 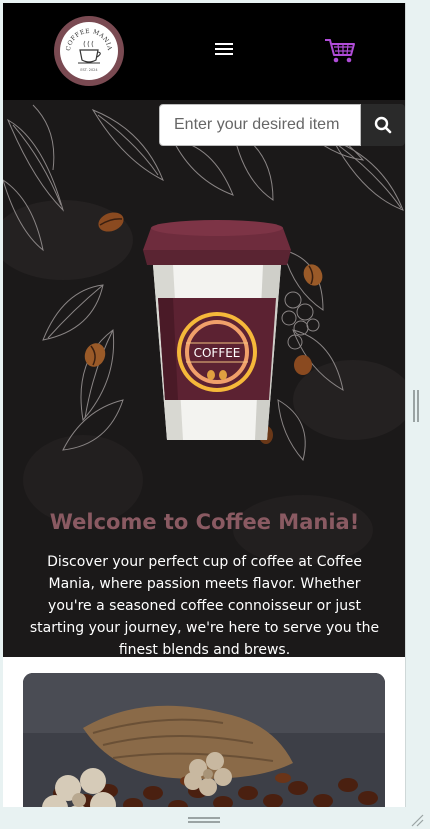 What do you see at coordinates (224, 50) in the screenshot?
I see `hamburger-menu-icon` at bounding box center [224, 50].